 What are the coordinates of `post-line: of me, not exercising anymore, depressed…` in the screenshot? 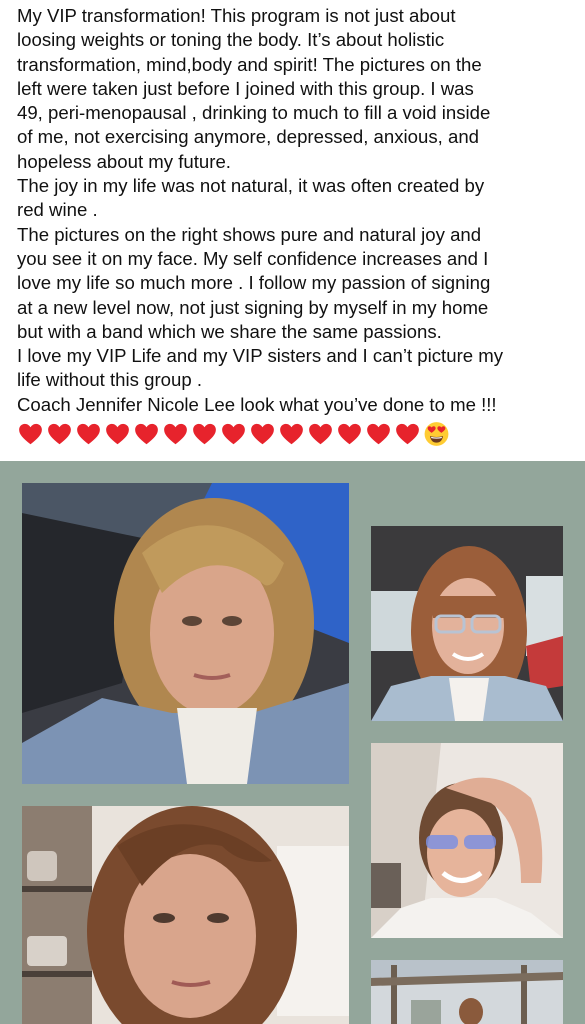 It's located at (248, 137).